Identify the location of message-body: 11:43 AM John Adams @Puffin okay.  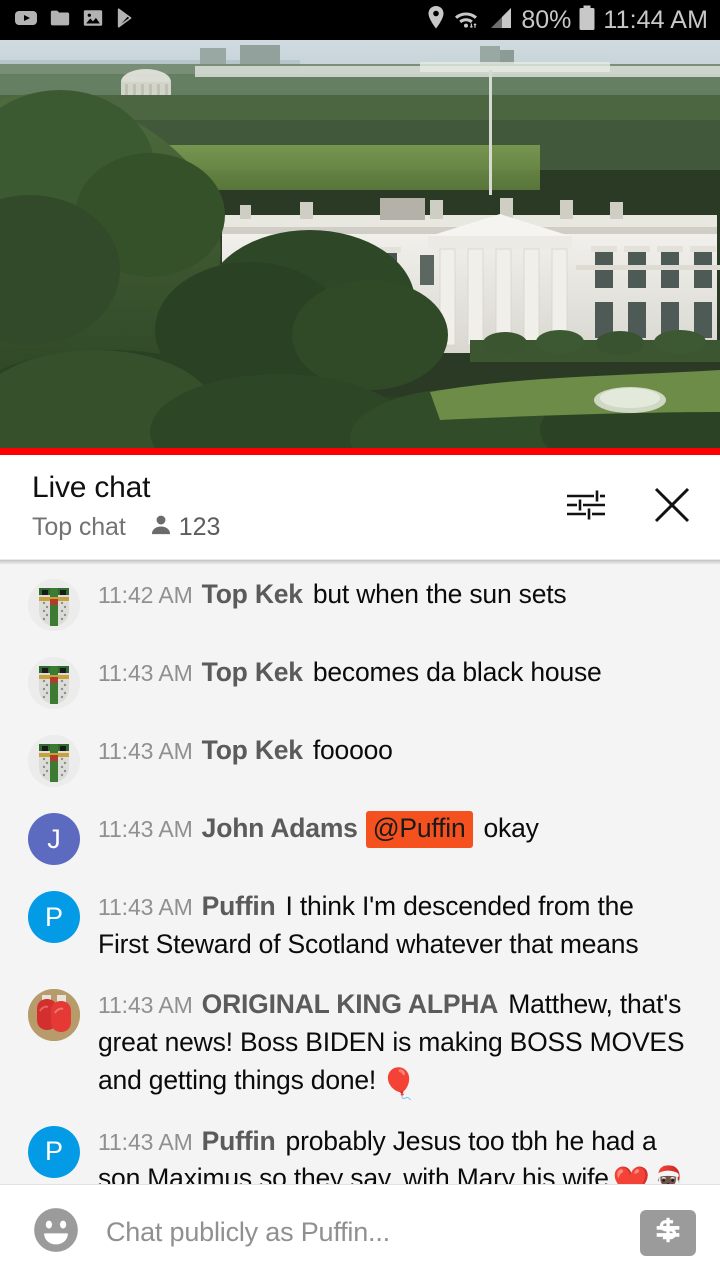
(394, 829).